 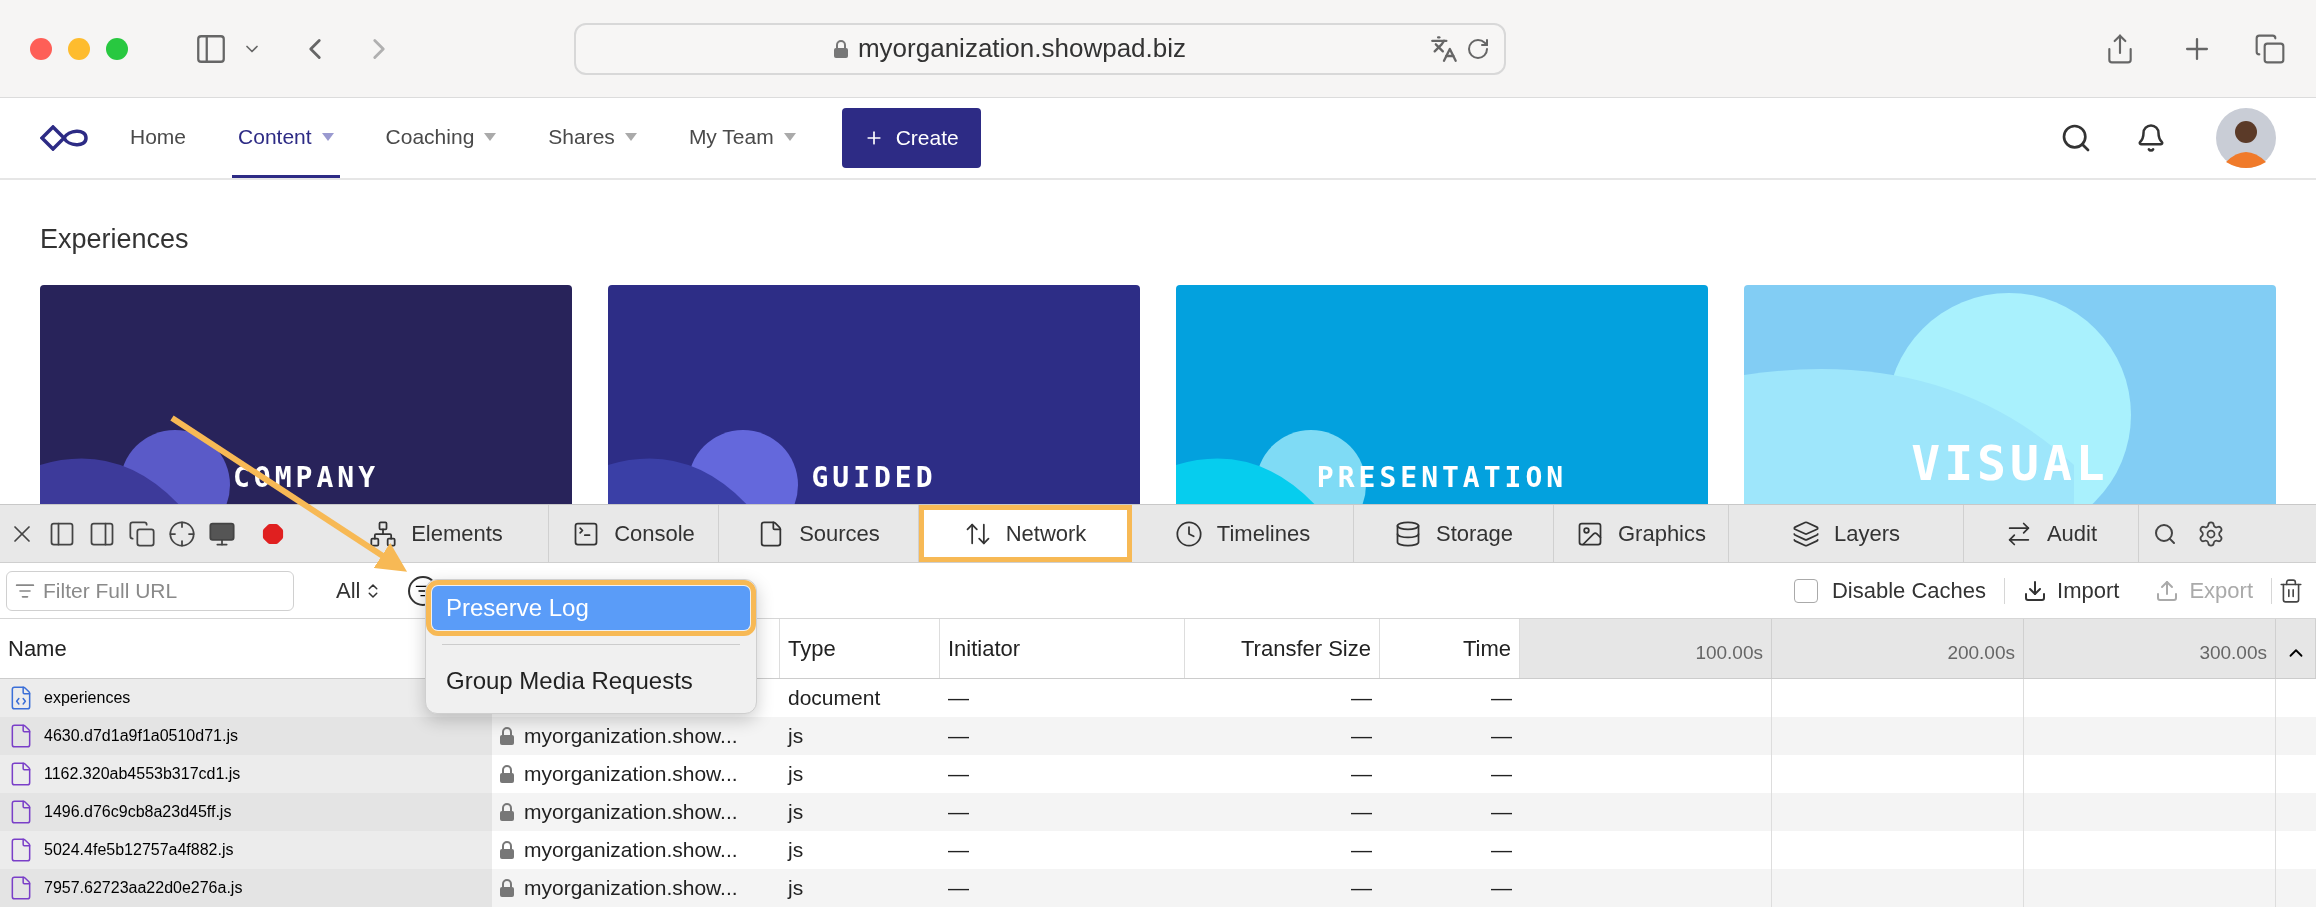 I want to click on clear-icon, so click(x=2291, y=590).